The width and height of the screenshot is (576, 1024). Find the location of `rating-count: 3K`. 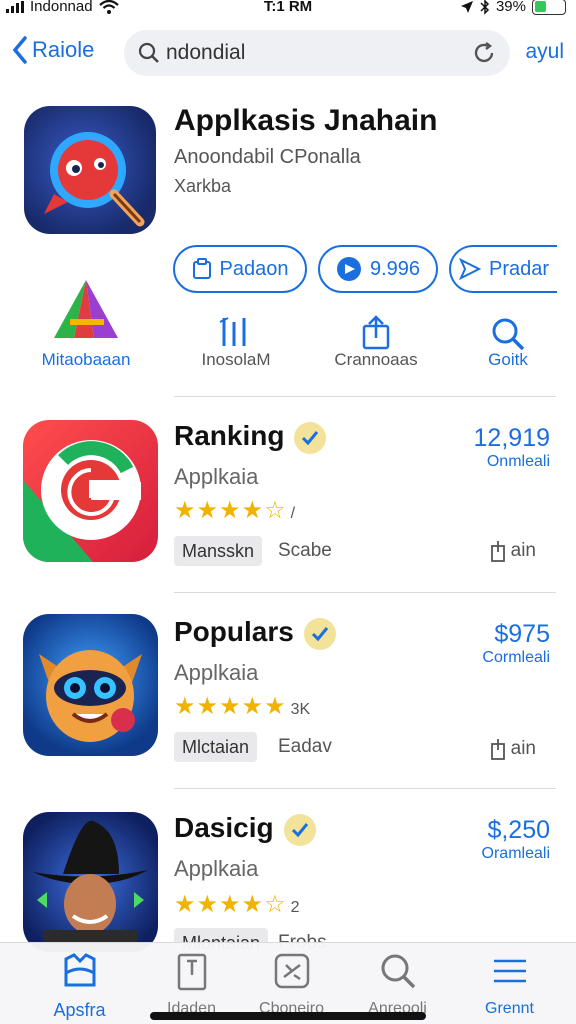

rating-count: 3K is located at coordinates (300, 709).